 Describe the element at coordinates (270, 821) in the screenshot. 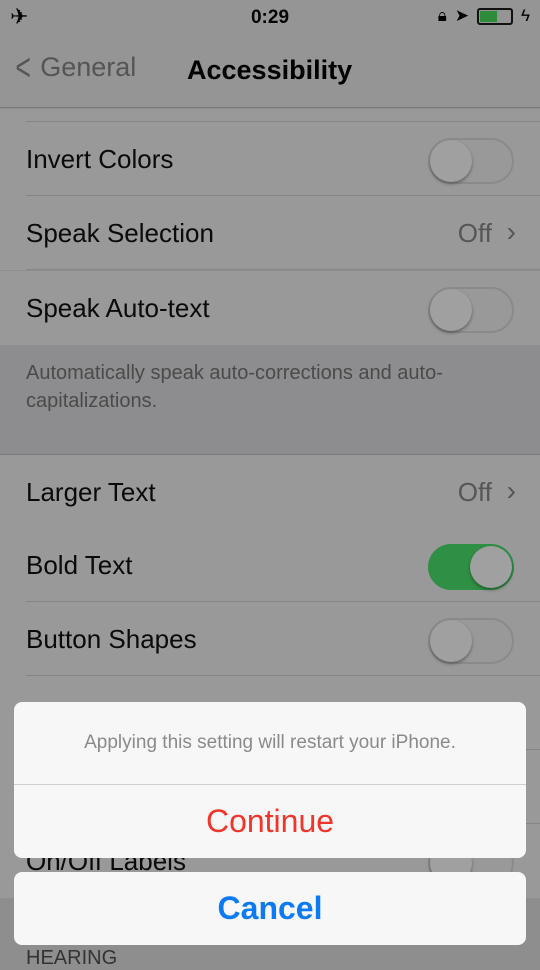

I see `continue-button: Continue` at that location.